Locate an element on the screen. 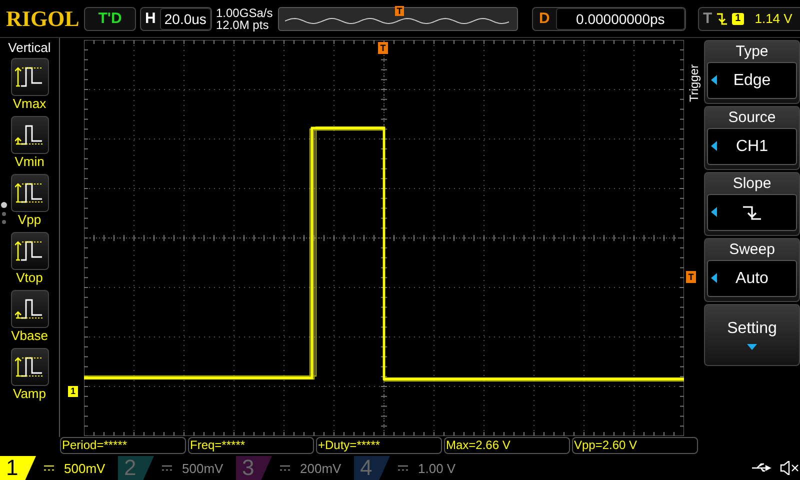 This screenshot has height=480, width=800. menu-value: Edge is located at coordinates (752, 80).